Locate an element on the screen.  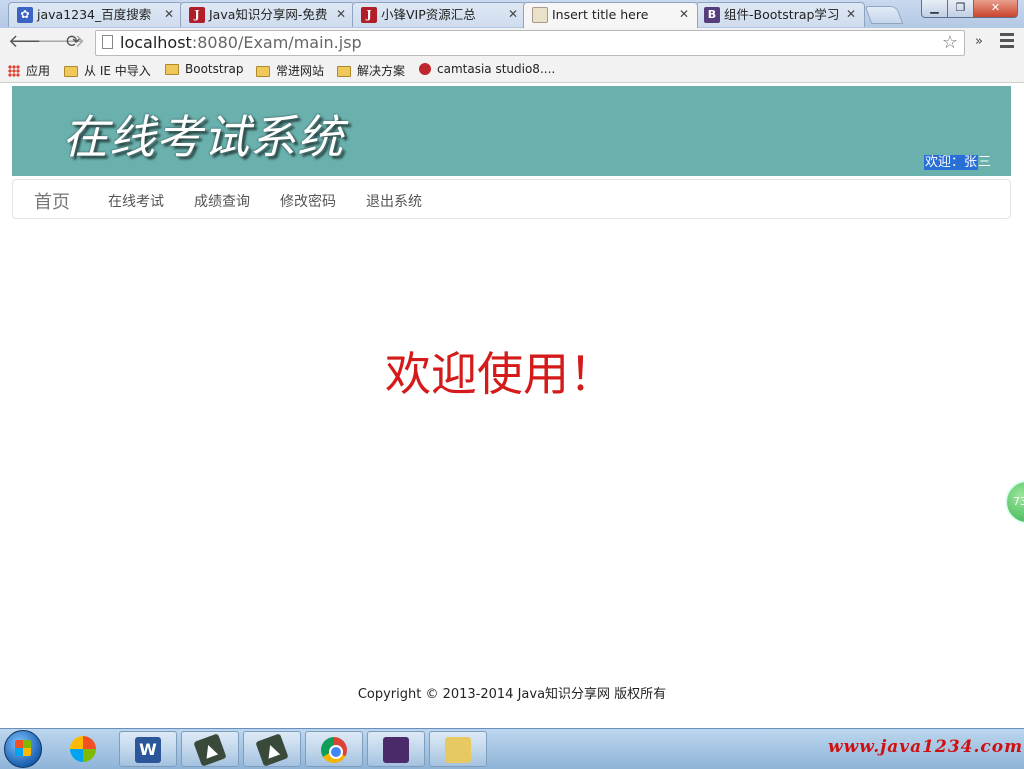
welcome-label: 欢迎：张 is located at coordinates (950, 162).